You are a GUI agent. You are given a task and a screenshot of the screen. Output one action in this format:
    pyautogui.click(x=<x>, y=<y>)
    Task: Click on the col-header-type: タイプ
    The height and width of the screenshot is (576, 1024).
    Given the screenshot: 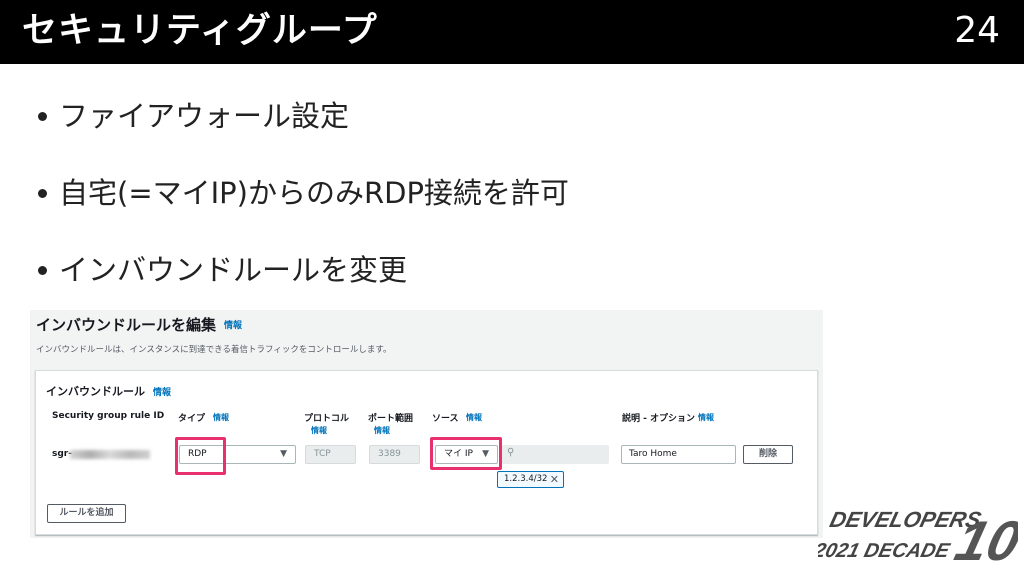 What is the action you would take?
    pyautogui.click(x=192, y=419)
    